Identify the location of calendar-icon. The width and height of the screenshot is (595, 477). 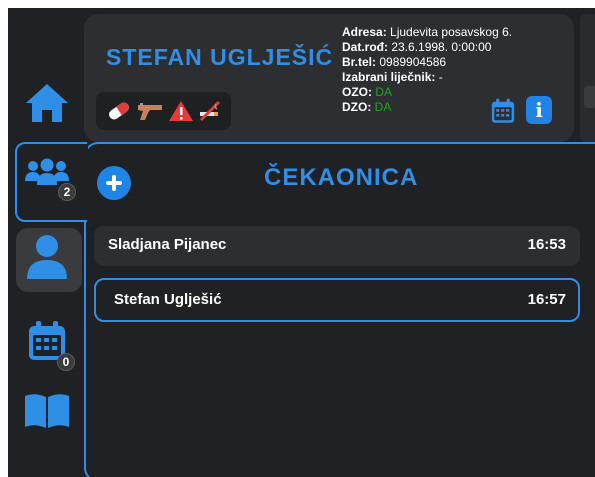
(503, 110).